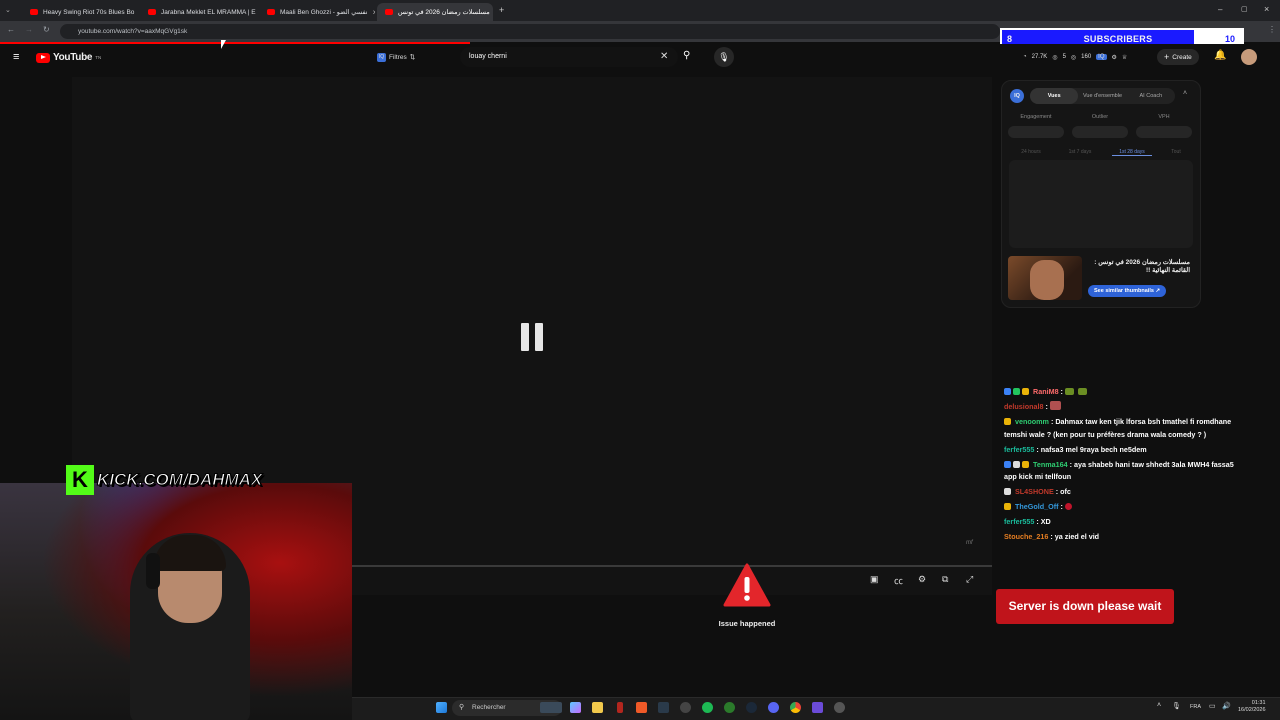 The image size is (1280, 720). Describe the element at coordinates (773, 707) in the screenshot. I see `discord-icon` at that location.